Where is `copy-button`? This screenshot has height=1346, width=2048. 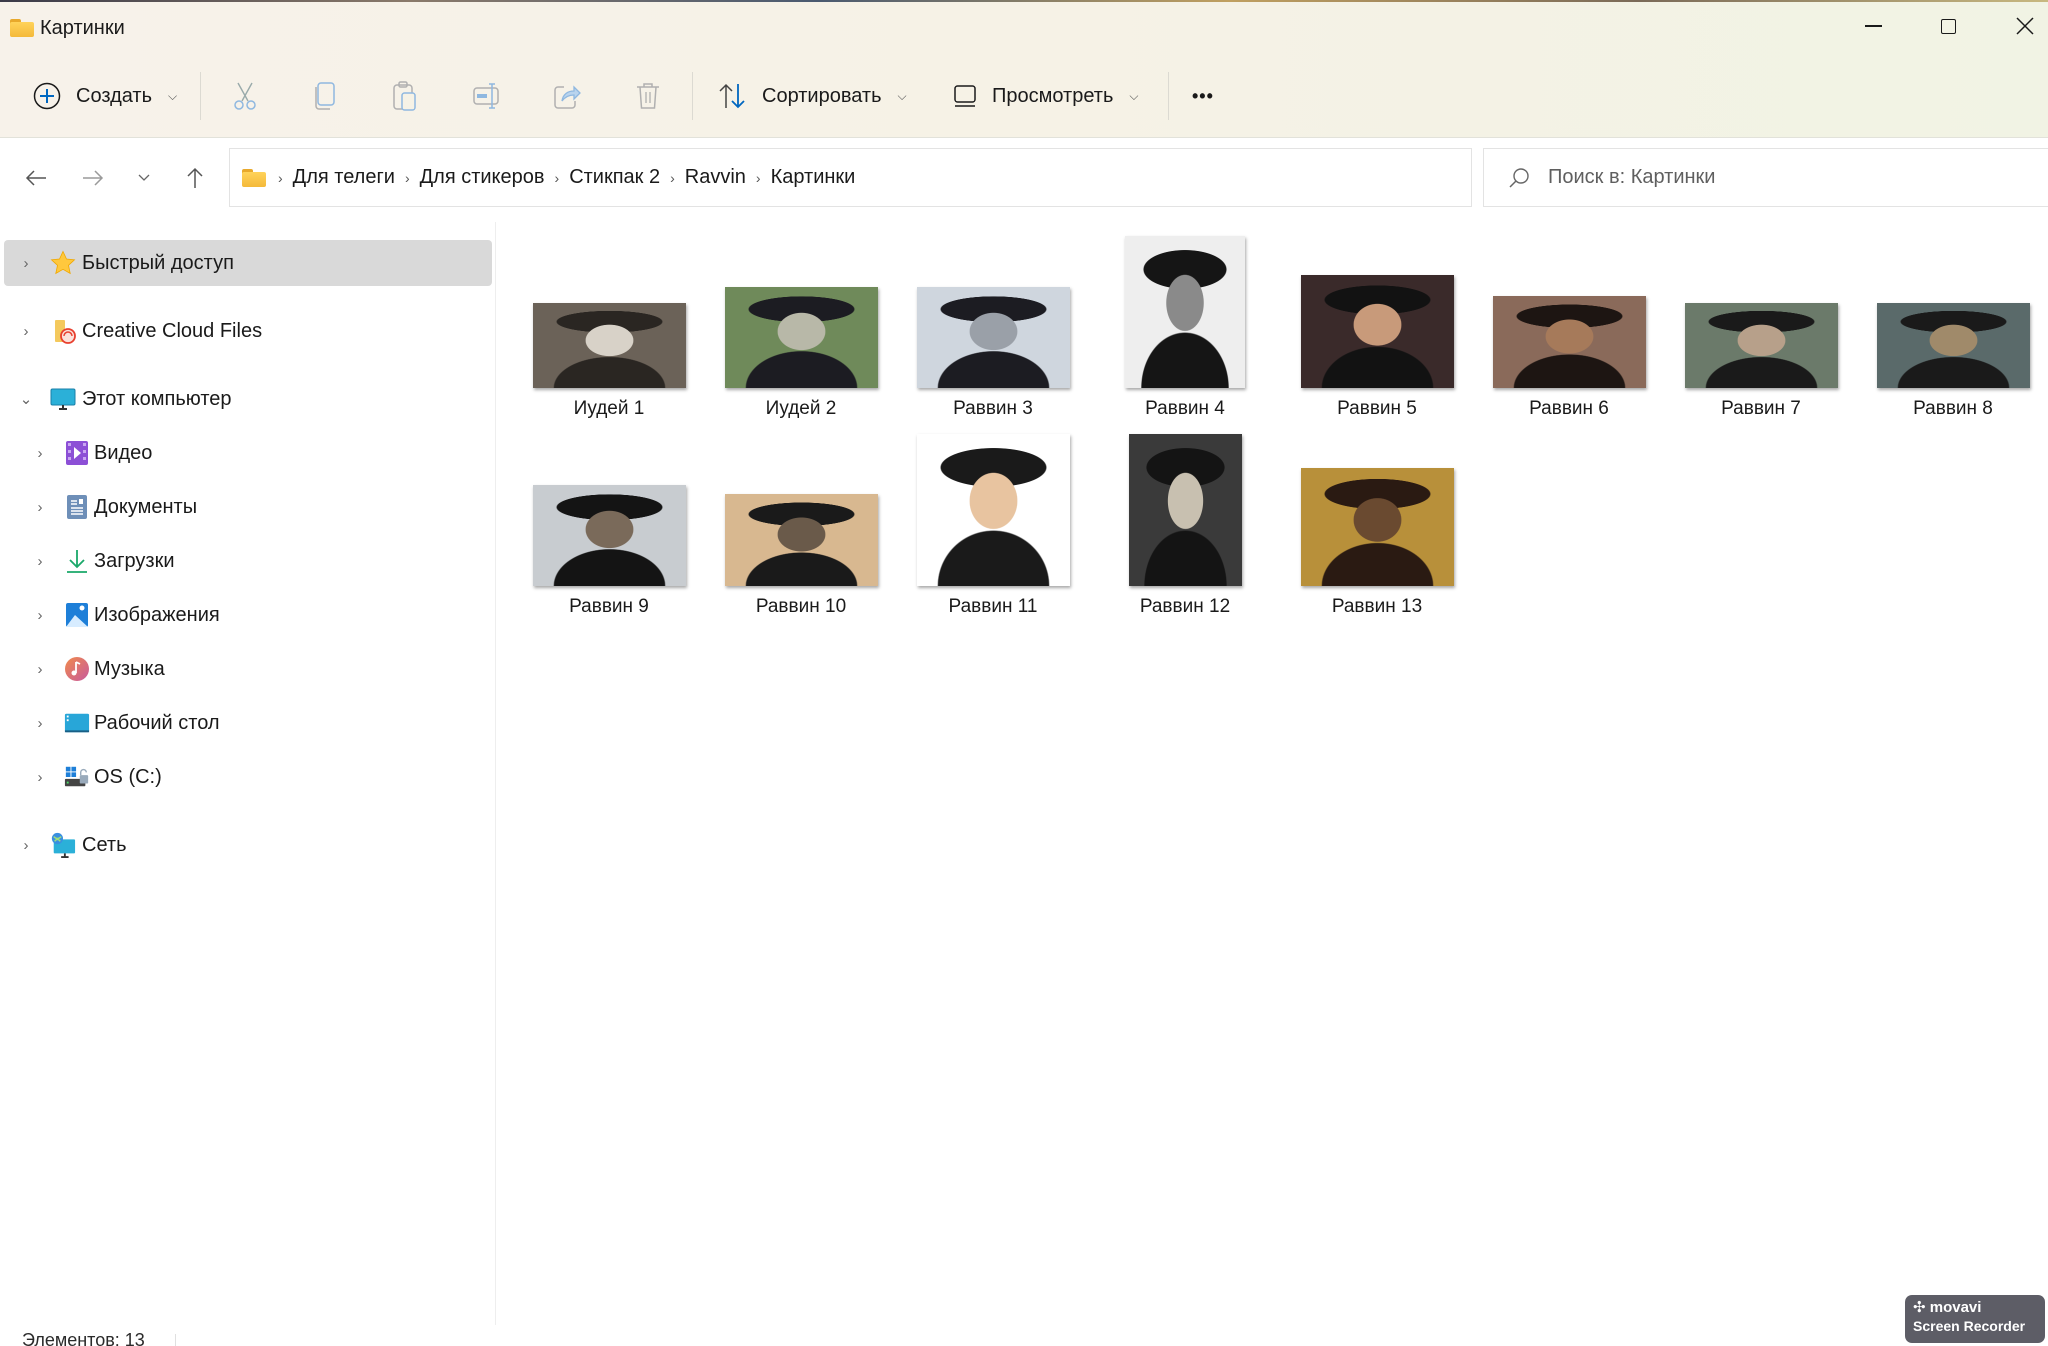 copy-button is located at coordinates (325, 96).